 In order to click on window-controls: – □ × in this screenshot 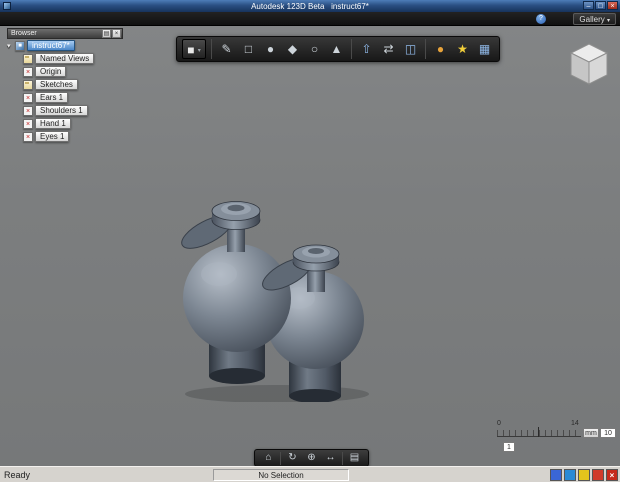, I will do `click(600, 5)`.